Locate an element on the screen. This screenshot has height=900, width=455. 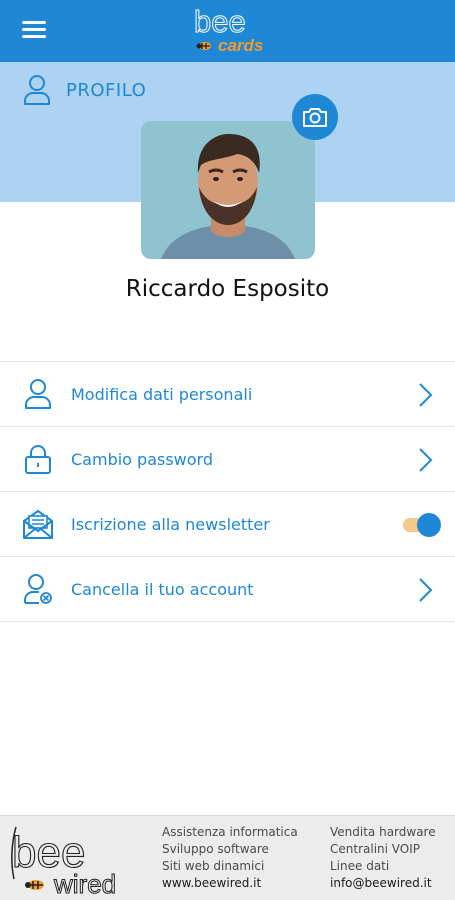
footer-logo-text-bottom: wired is located at coordinates (84, 883).